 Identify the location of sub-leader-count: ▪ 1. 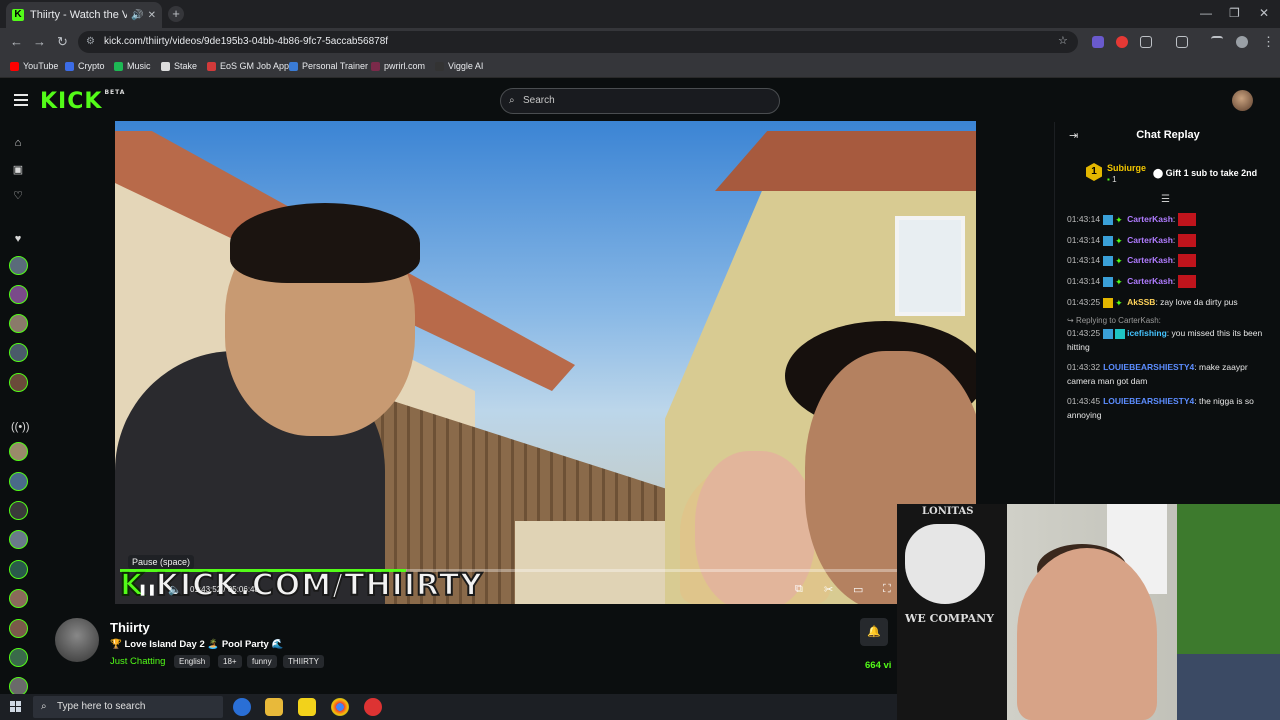
(1112, 179).